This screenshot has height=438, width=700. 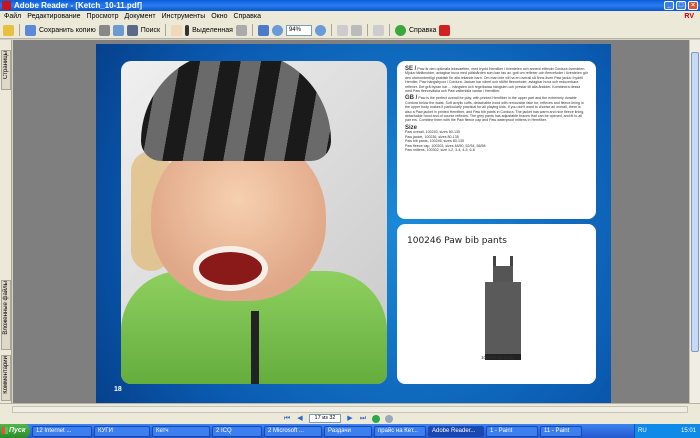 I want to click on close-button: ×, so click(x=693, y=5).